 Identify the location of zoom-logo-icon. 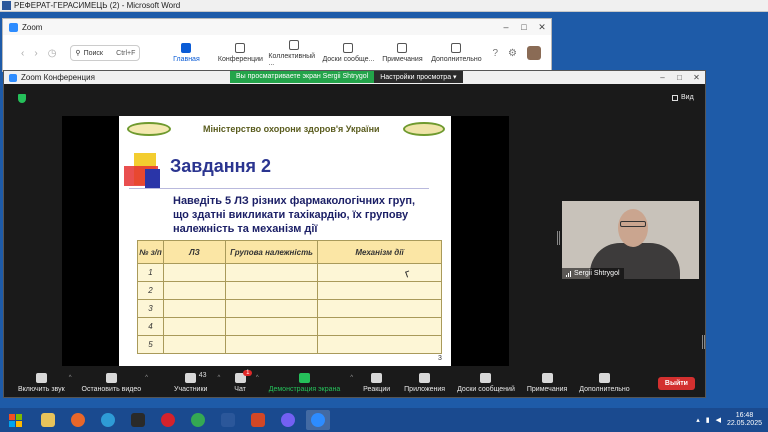
(13, 27).